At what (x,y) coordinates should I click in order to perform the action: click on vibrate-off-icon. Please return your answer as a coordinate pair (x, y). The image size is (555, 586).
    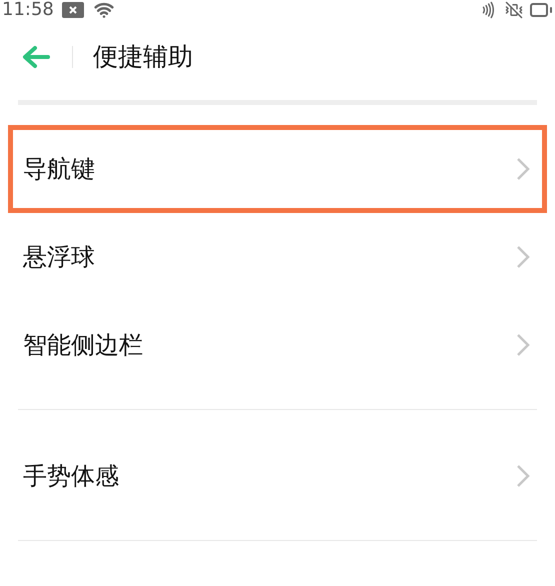
    Looking at the image, I should click on (514, 10).